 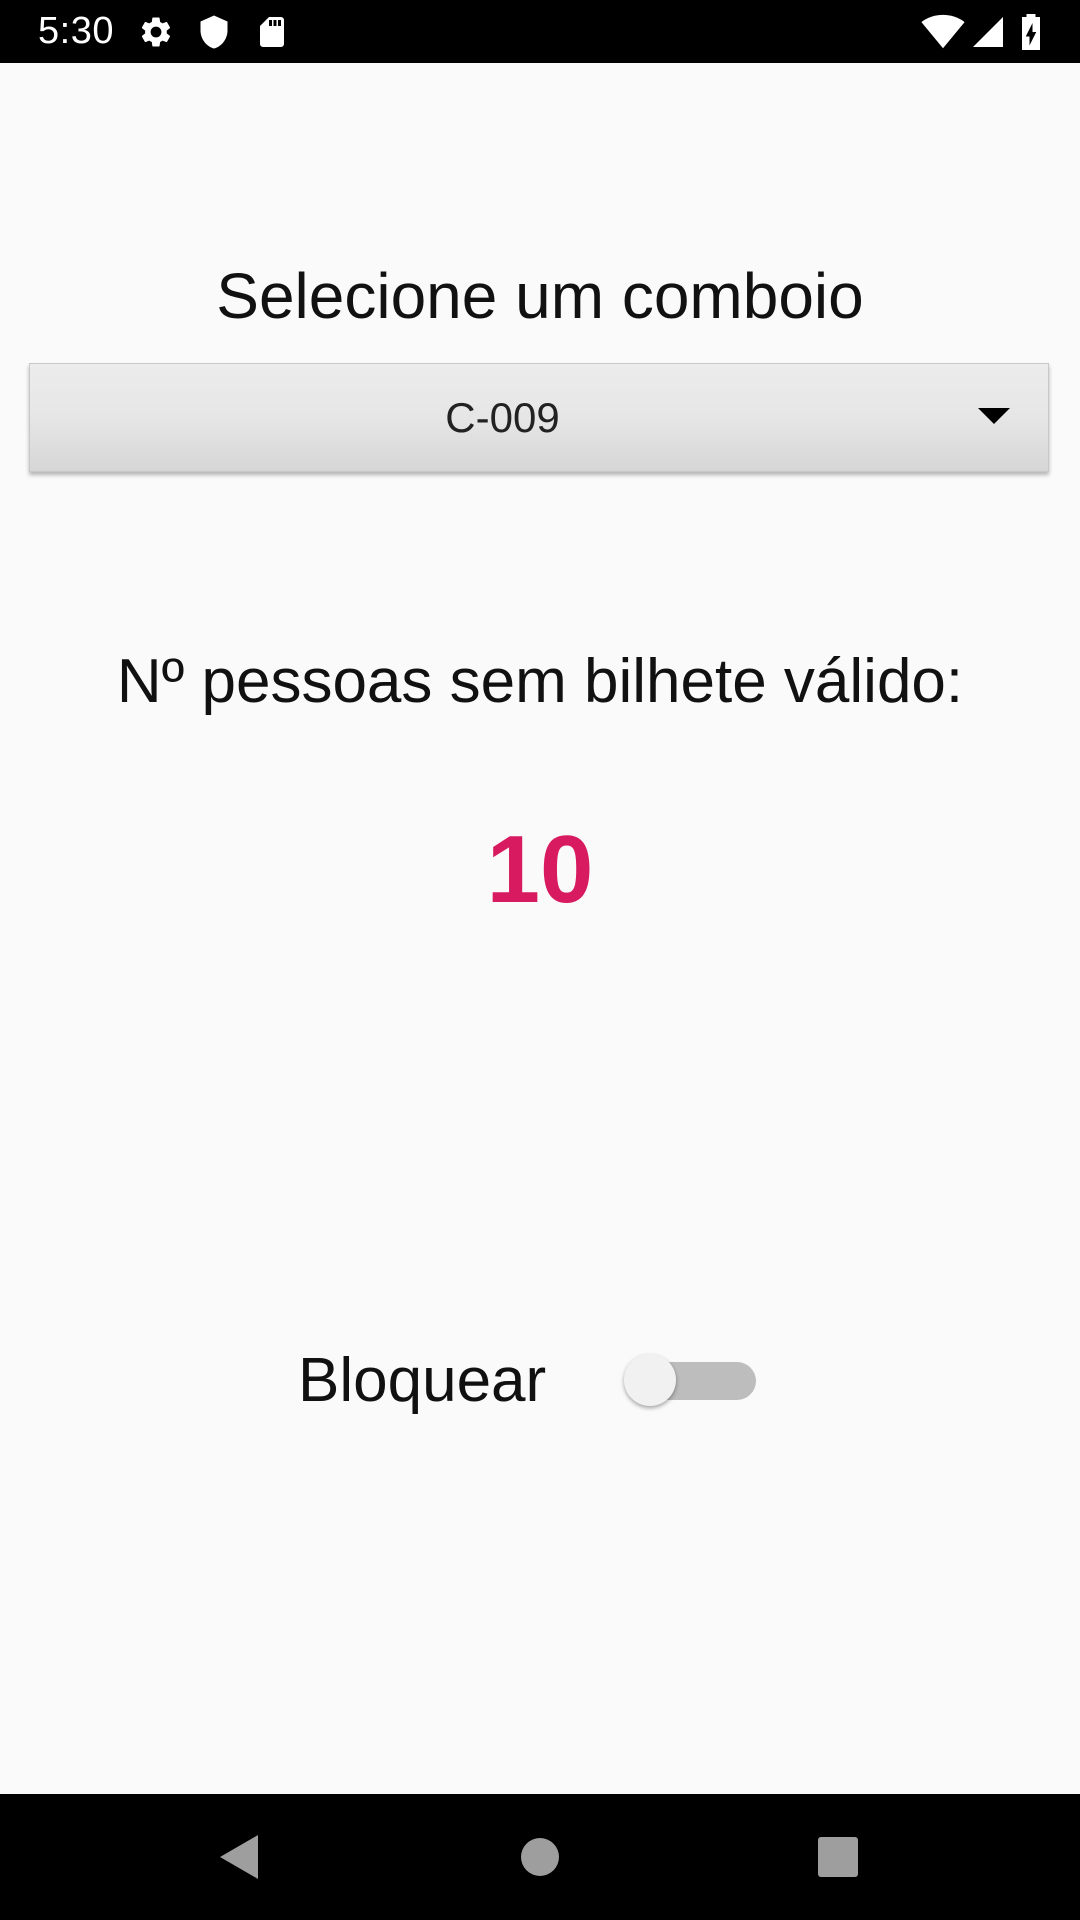 What do you see at coordinates (240, 1857) in the screenshot?
I see `back-icon` at bounding box center [240, 1857].